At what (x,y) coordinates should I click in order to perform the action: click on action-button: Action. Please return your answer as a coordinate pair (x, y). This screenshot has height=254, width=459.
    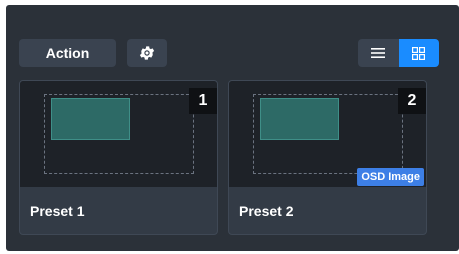
    Looking at the image, I should click on (67, 53).